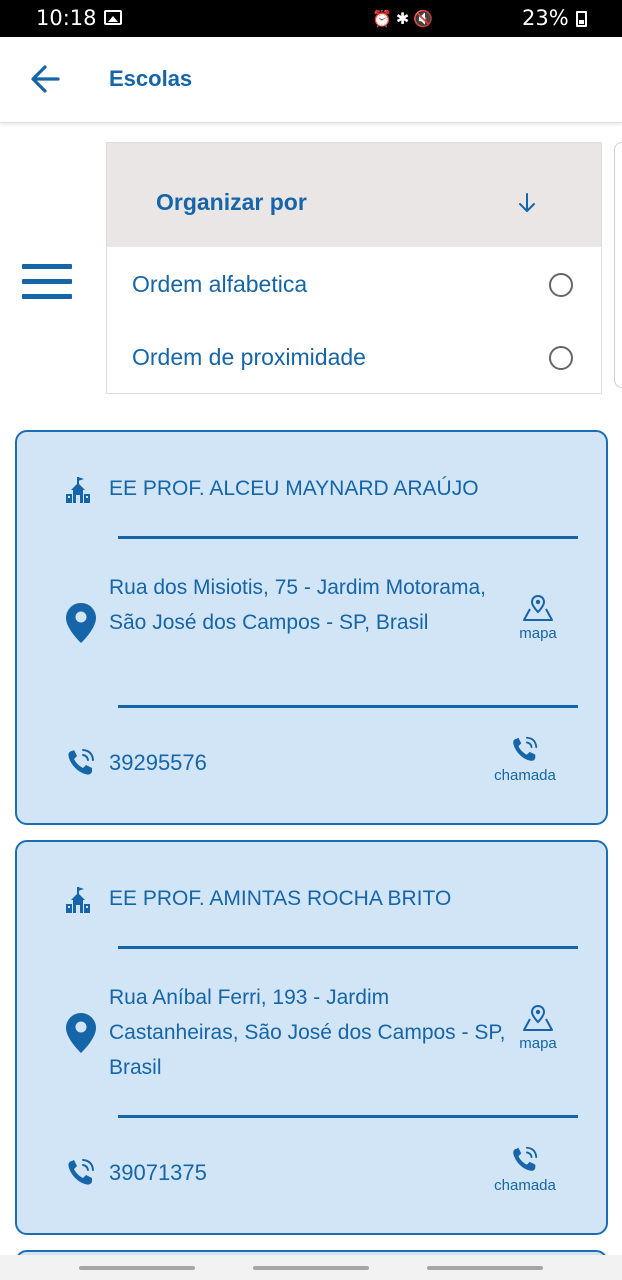  I want to click on nav-recents-button, so click(137, 1268).